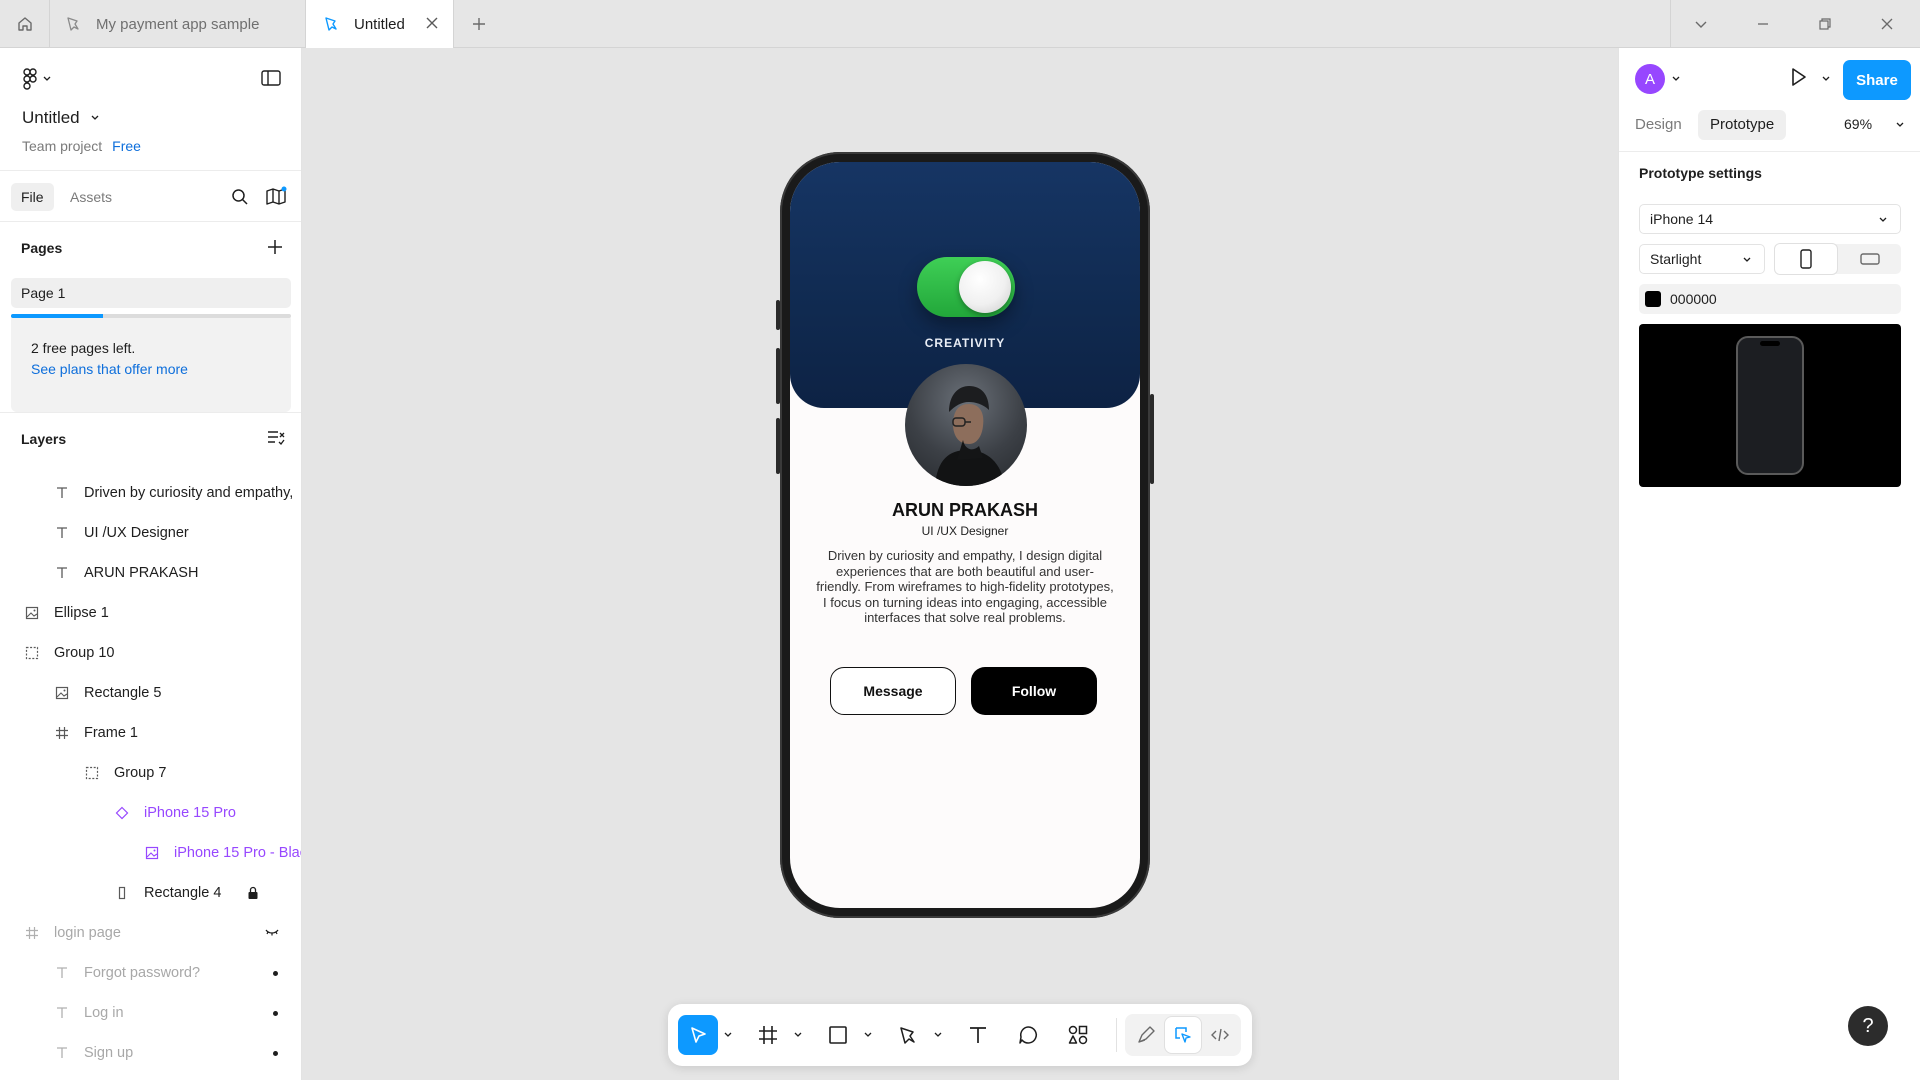 This screenshot has height=1080, width=1920. Describe the element at coordinates (150, 653) in the screenshot. I see `layer-item: Group 10` at that location.